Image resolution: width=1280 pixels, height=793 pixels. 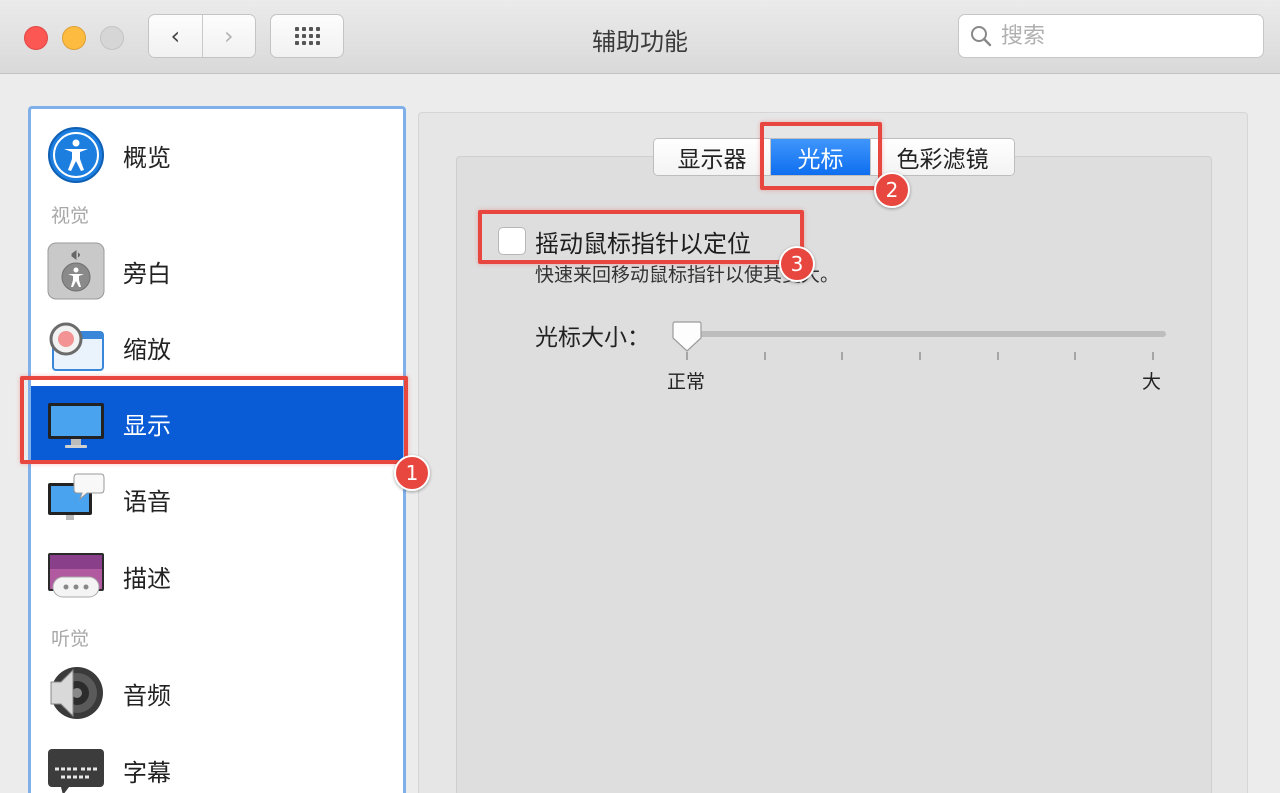 I want to click on sidebar-item-overview: 概览, so click(x=217, y=155).